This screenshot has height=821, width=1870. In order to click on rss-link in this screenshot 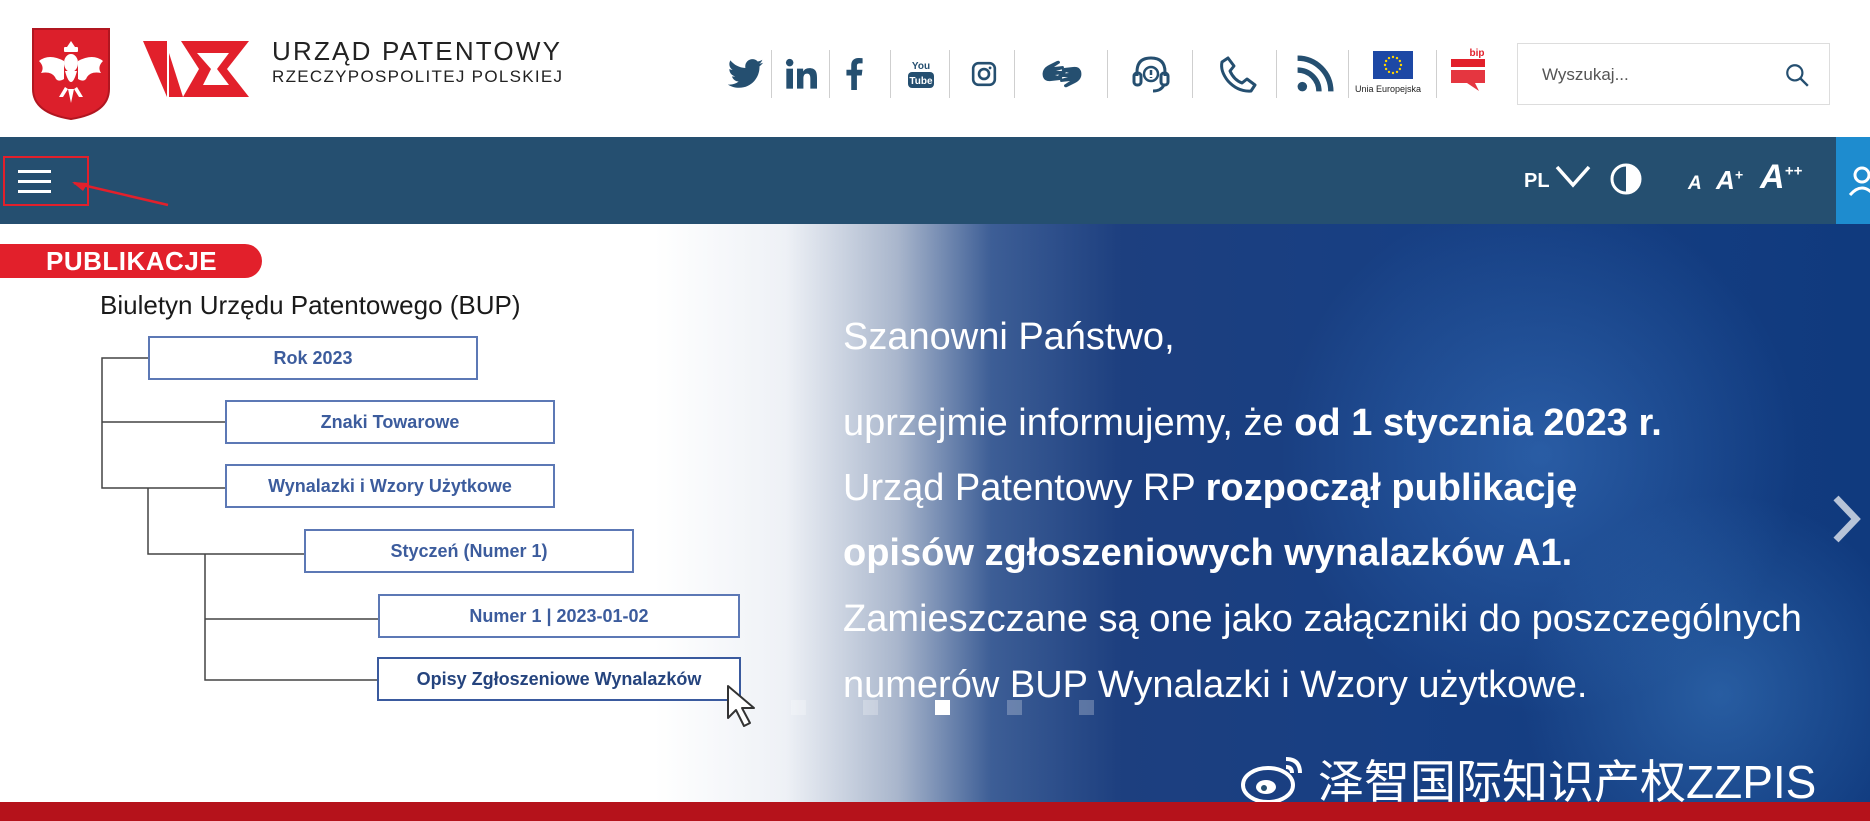, I will do `click(1315, 74)`.